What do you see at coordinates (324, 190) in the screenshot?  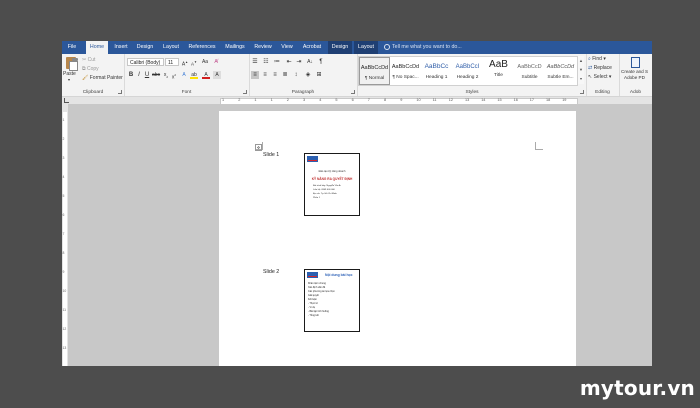 I see `slide-1-line: Liên hệ: 0909 000 000` at bounding box center [324, 190].